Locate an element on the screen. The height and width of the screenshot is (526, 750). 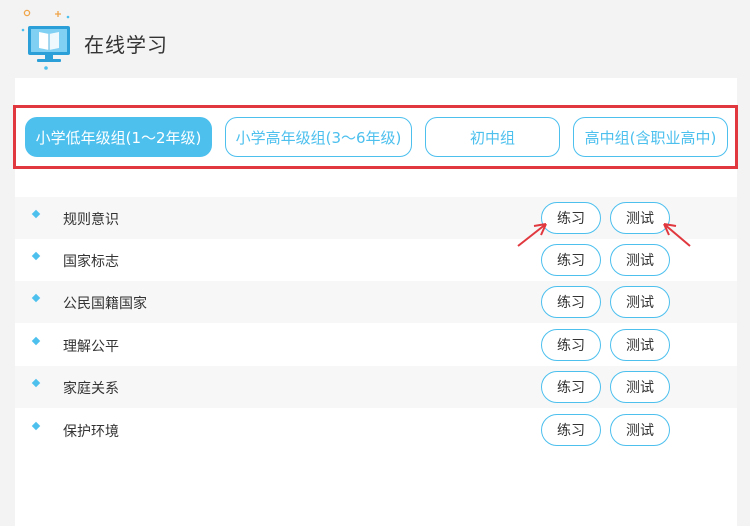
lesson-title: 家庭关系 is located at coordinates (91, 389).